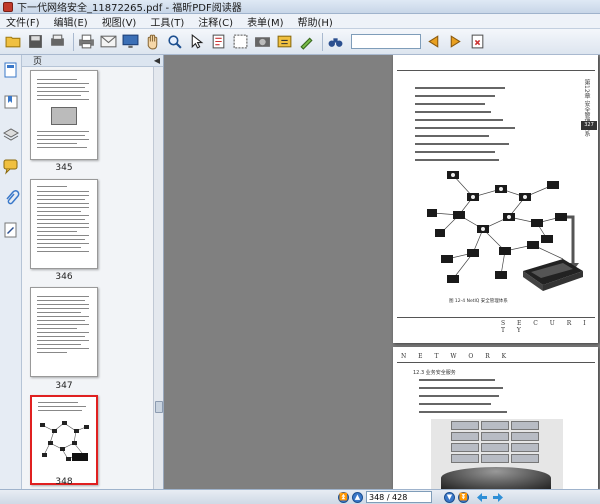 This screenshot has width=600, height=504. Describe the element at coordinates (11, 166) in the screenshot. I see `comments-icon` at that location.